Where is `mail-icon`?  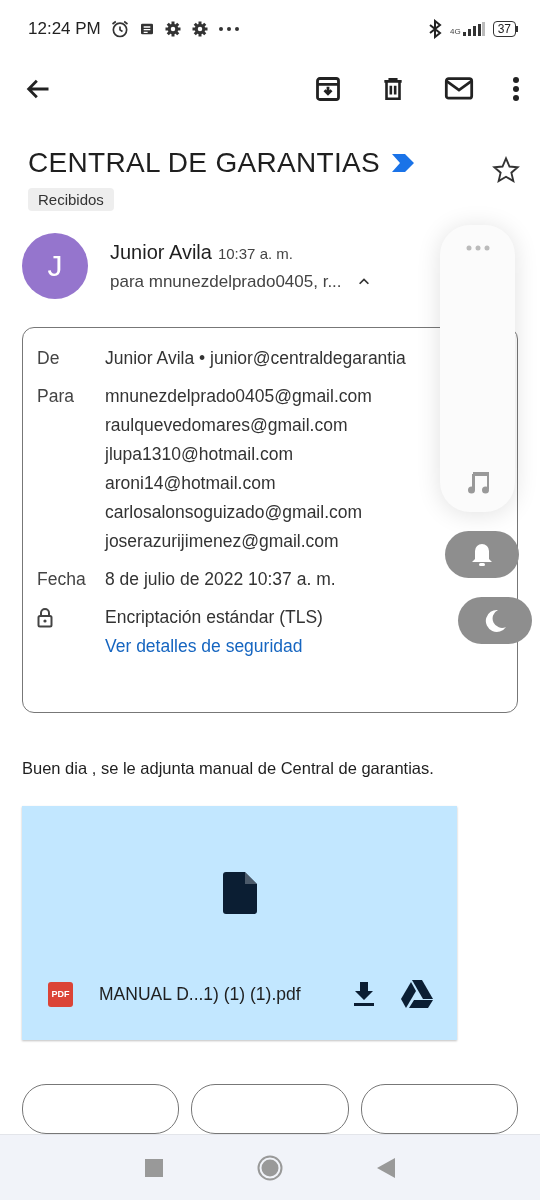 mail-icon is located at coordinates (459, 89).